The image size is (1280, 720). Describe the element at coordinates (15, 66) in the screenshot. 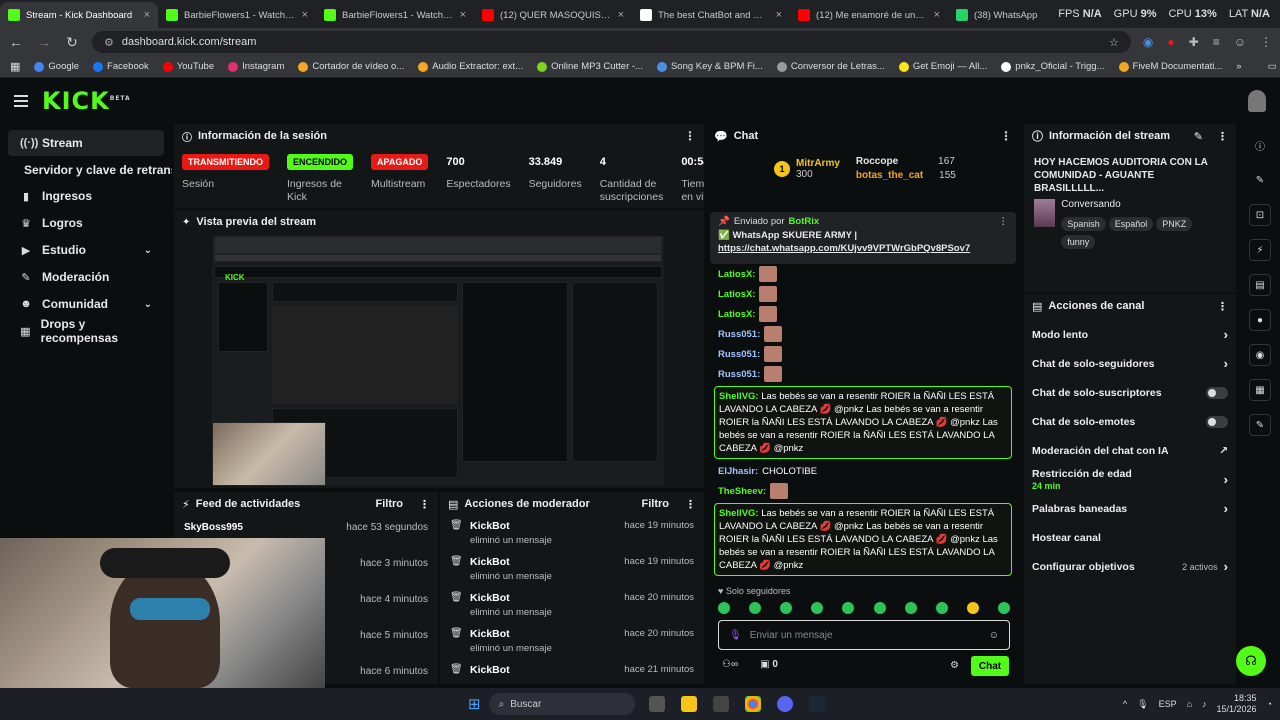

I see `apps-grid-icon: ▦` at that location.